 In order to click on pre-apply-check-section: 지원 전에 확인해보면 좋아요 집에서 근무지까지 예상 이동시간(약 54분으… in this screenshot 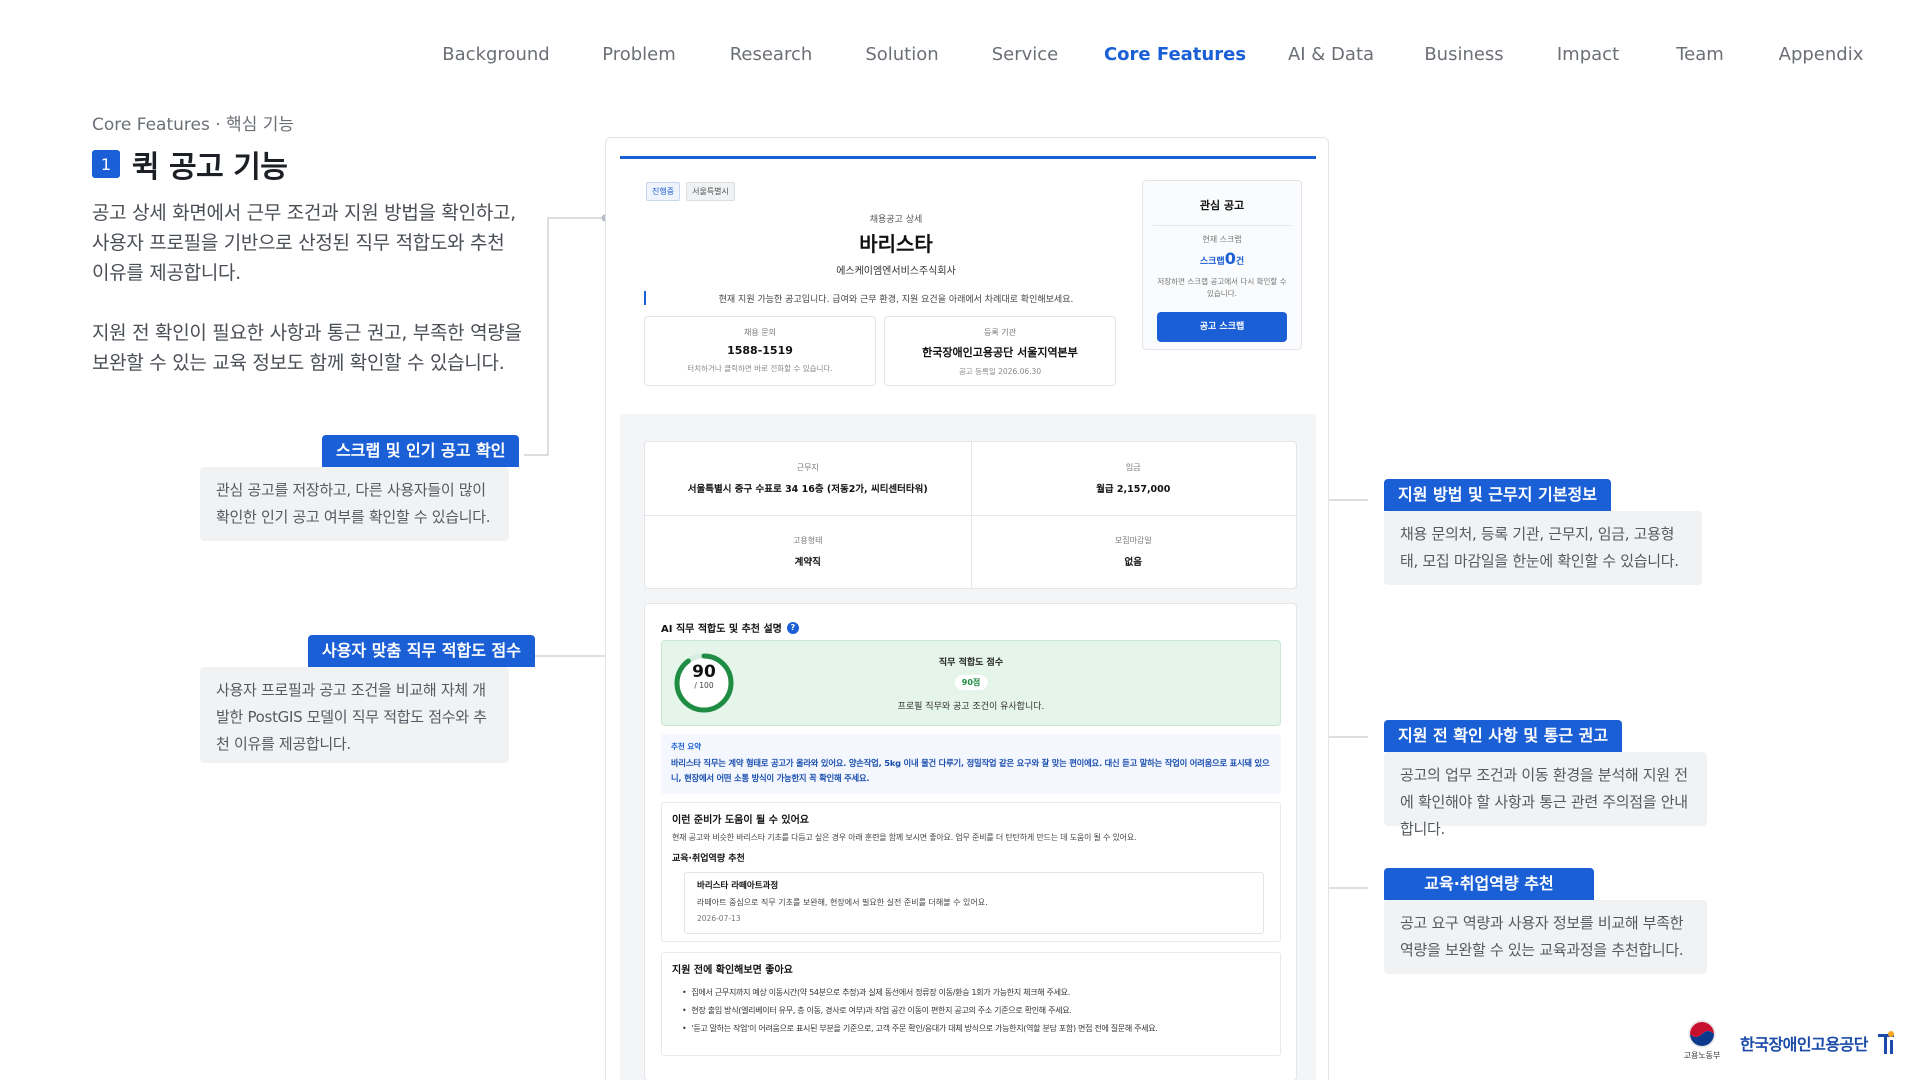, I will do `click(971, 1004)`.